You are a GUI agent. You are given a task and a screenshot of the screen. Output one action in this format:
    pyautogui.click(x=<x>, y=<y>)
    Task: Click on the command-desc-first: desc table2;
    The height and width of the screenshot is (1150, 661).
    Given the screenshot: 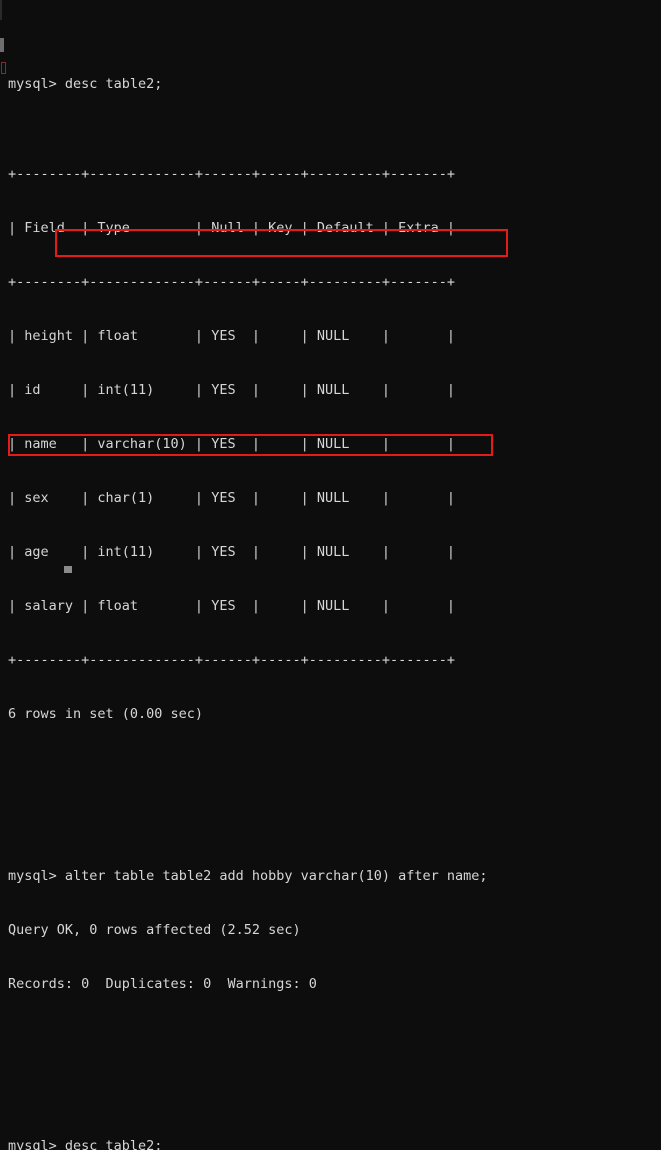 What is the action you would take?
    pyautogui.click(x=113, y=84)
    